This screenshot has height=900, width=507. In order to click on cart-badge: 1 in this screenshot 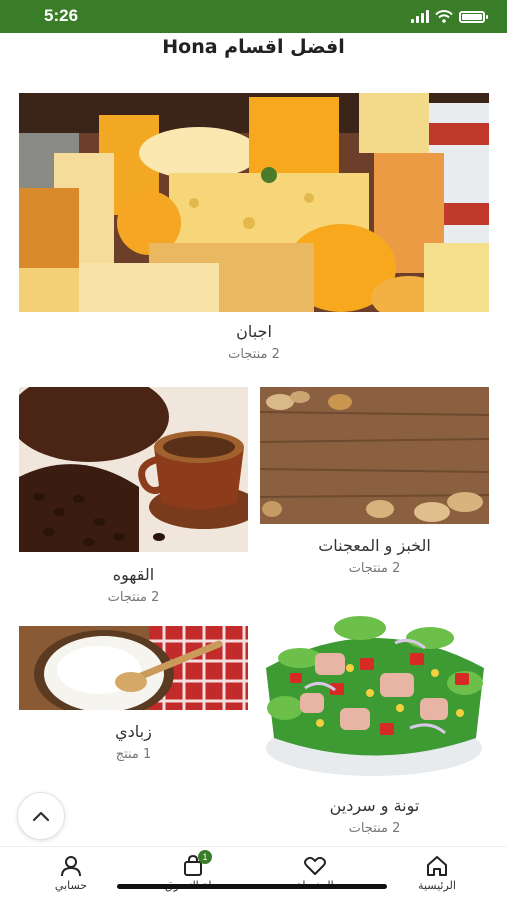, I will do `click(205, 857)`.